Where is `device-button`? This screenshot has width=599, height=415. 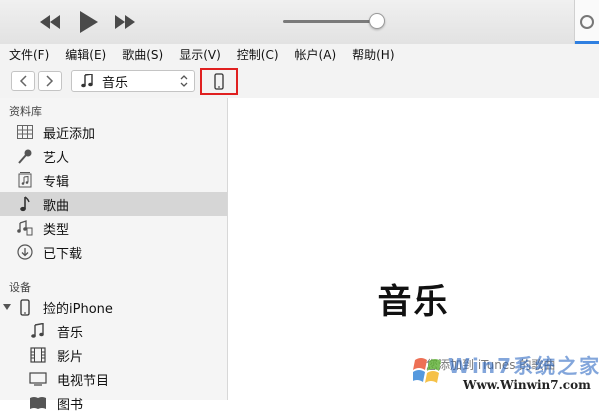
device-button is located at coordinates (219, 81).